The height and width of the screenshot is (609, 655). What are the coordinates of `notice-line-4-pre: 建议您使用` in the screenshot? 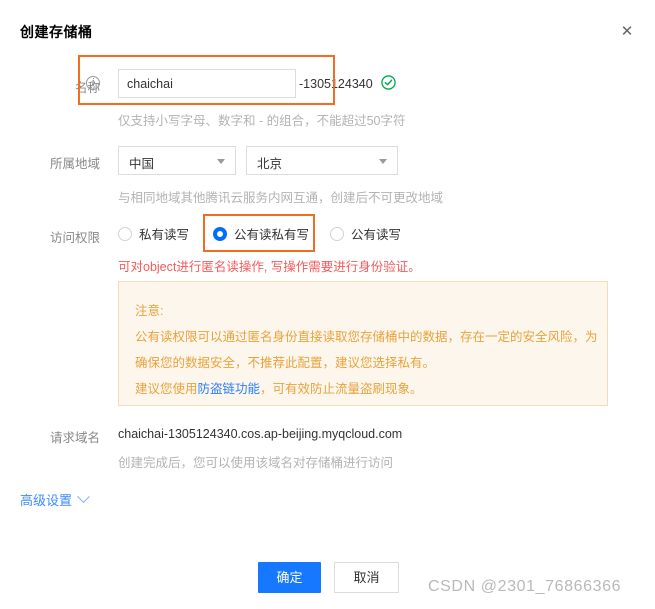 It's located at (166, 389).